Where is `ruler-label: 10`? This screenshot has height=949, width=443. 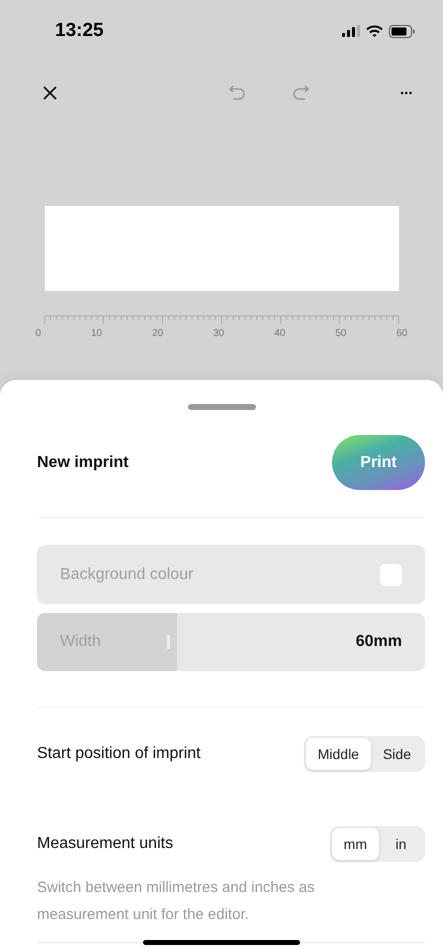
ruler-label: 10 is located at coordinates (96, 333).